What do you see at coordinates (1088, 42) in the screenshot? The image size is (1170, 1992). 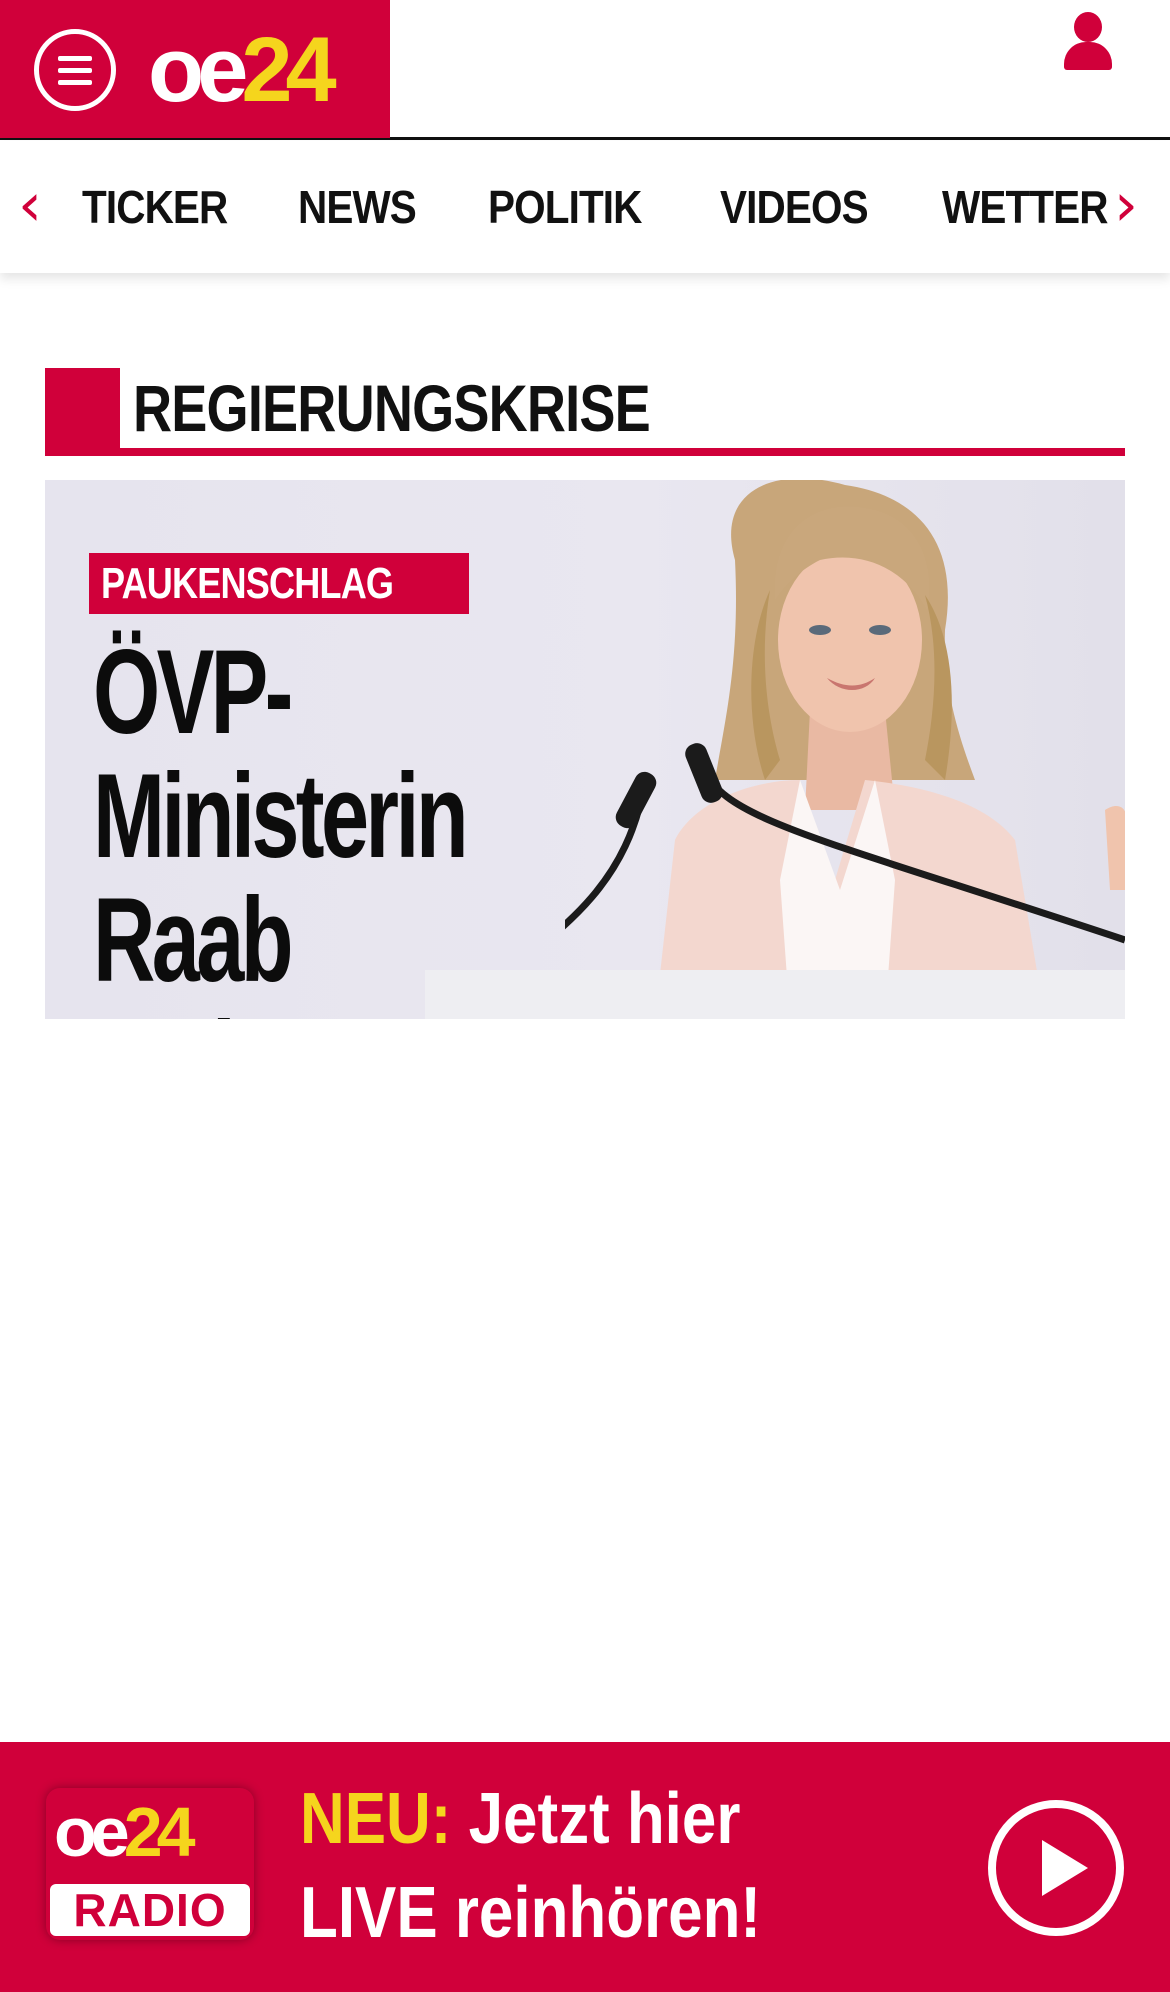 I see `user-account-icon` at bounding box center [1088, 42].